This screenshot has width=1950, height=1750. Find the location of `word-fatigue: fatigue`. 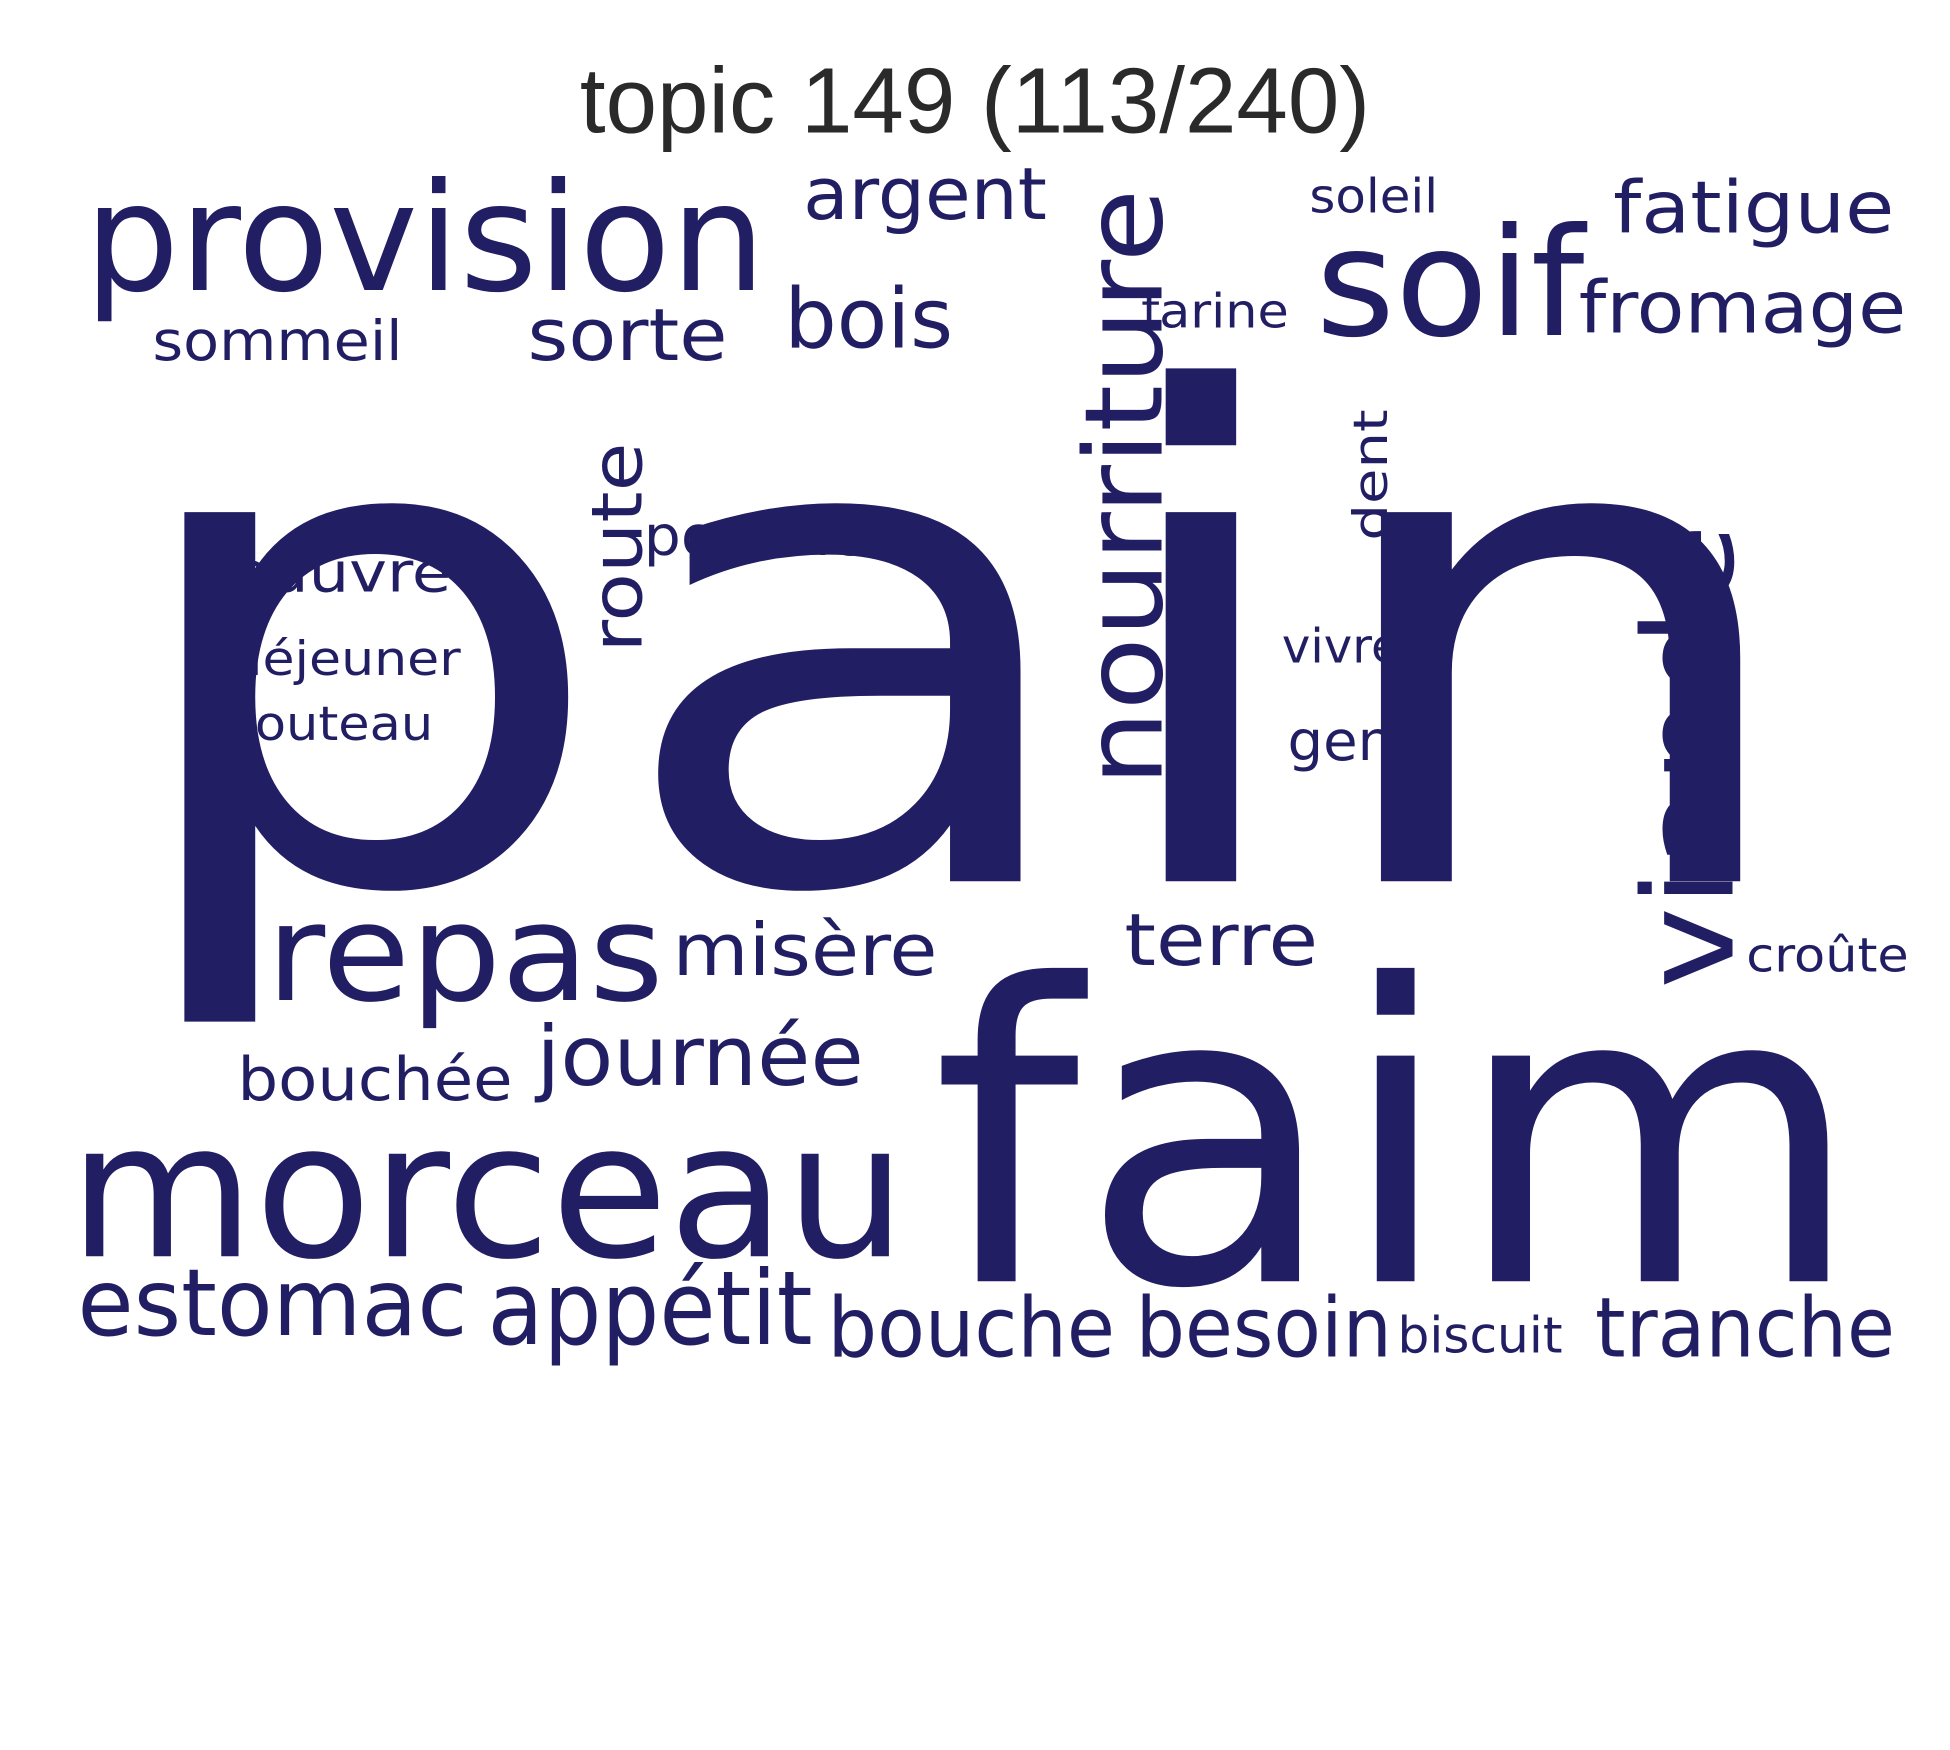

word-fatigue: fatigue is located at coordinates (1753, 209).